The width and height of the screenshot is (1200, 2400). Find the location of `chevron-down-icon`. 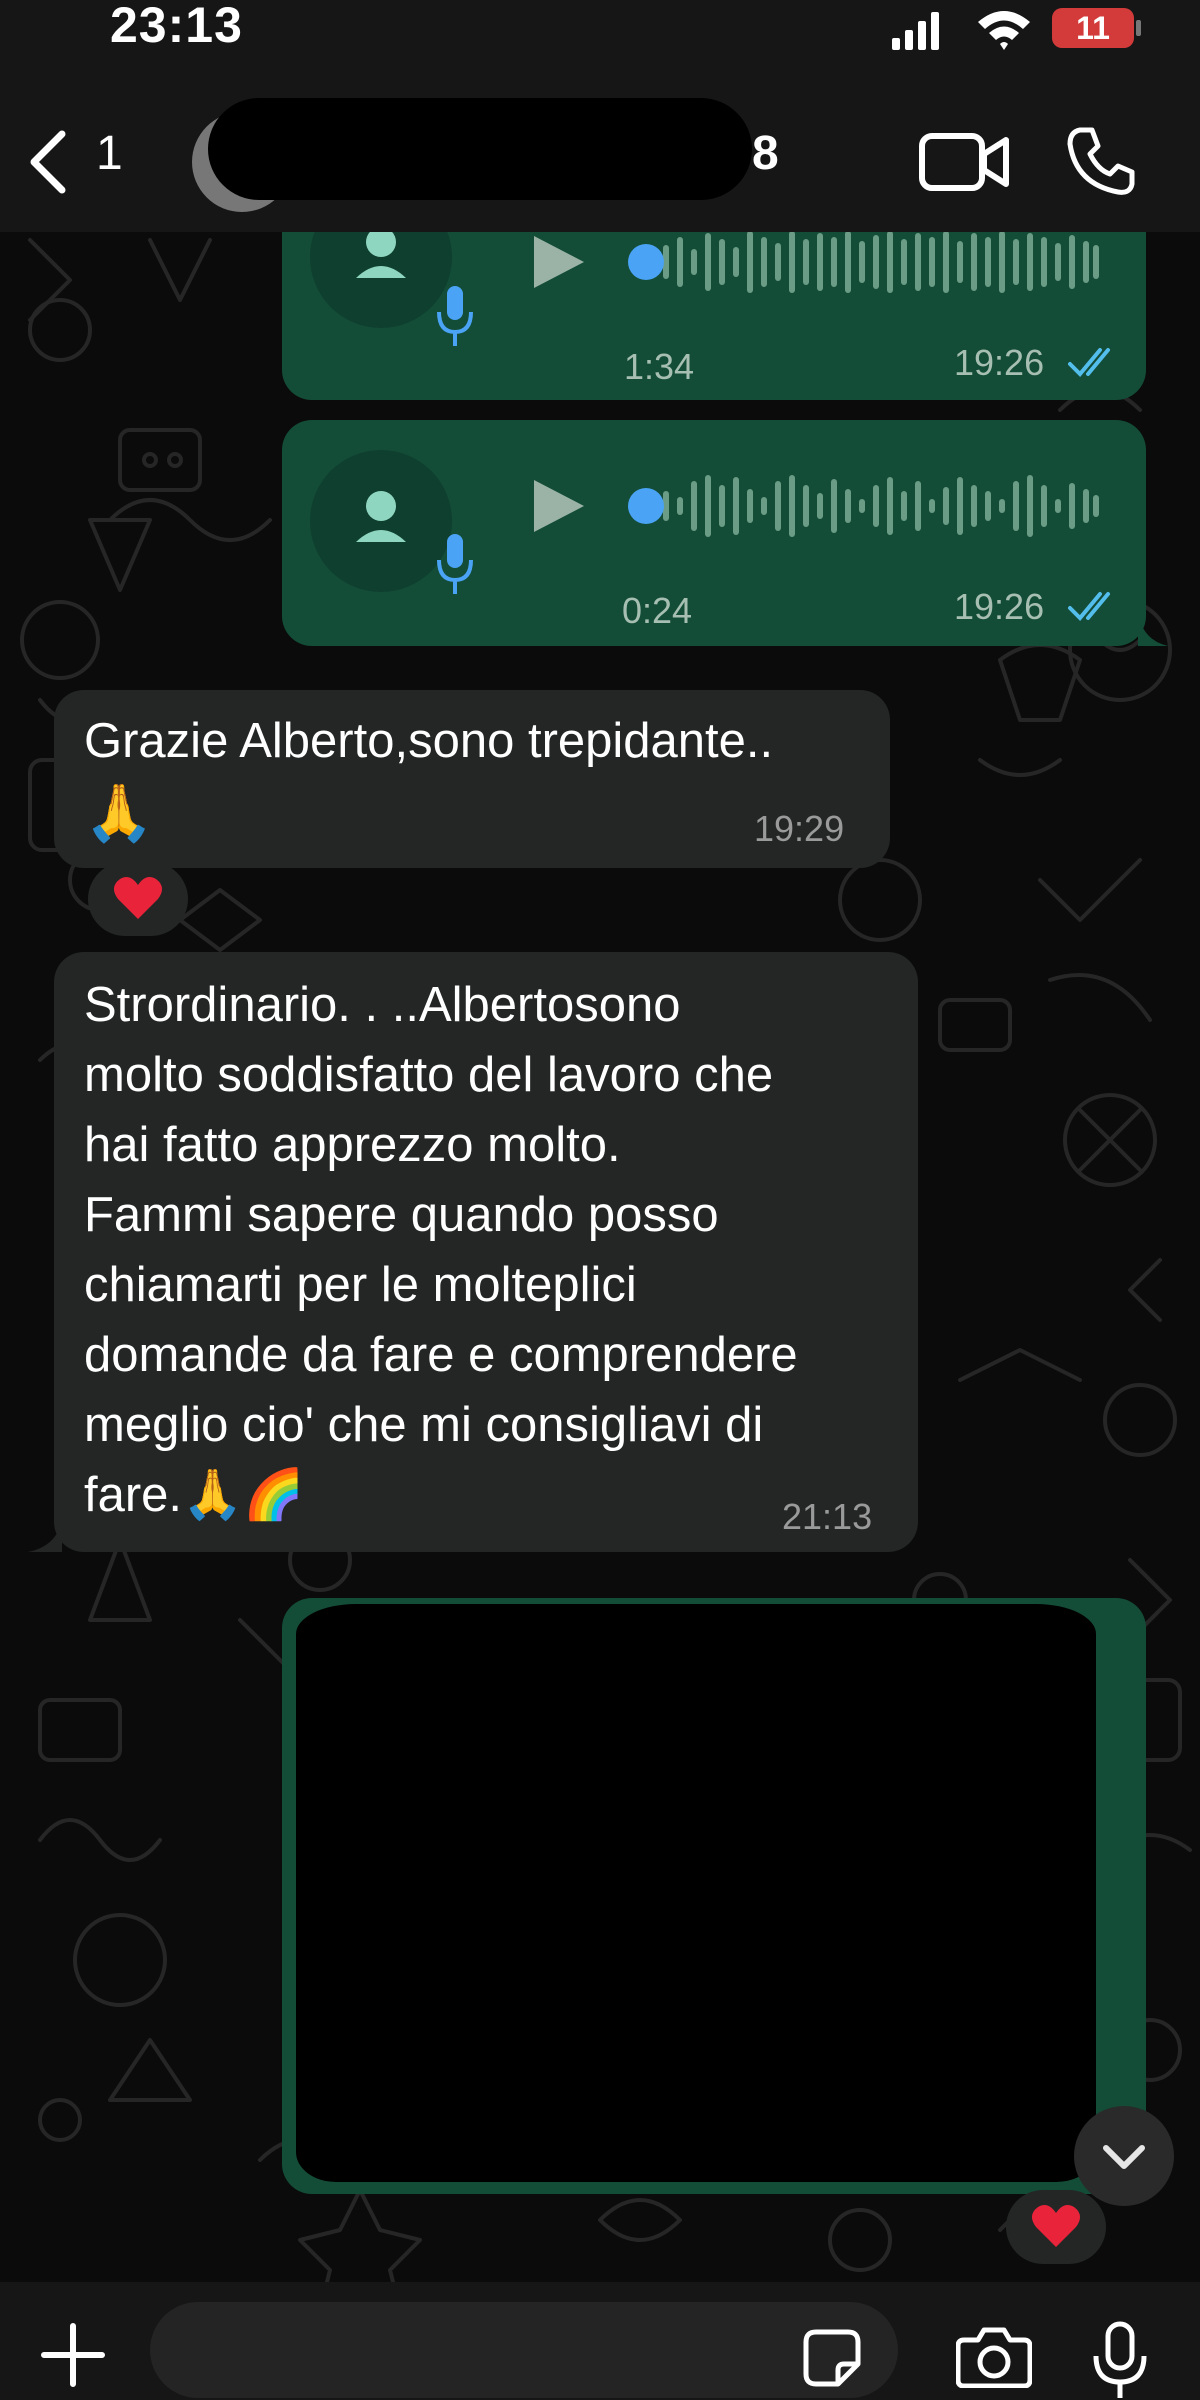

chevron-down-icon is located at coordinates (1124, 2157).